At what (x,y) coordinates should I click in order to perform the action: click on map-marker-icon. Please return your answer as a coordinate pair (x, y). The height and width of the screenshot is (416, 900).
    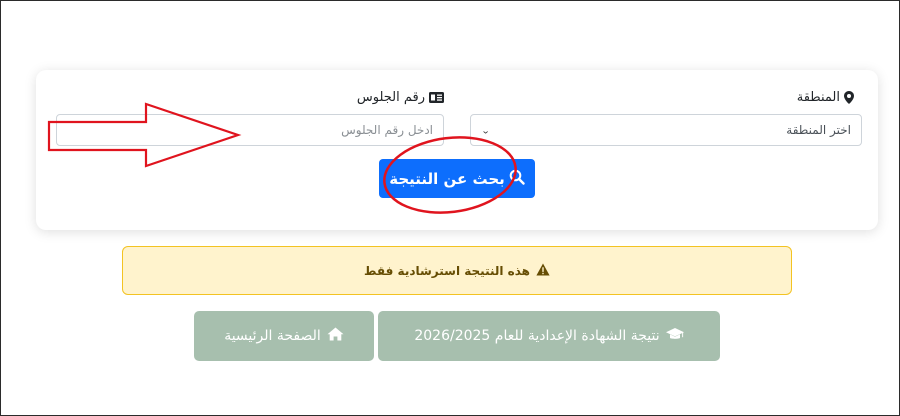
    Looking at the image, I should click on (849, 97).